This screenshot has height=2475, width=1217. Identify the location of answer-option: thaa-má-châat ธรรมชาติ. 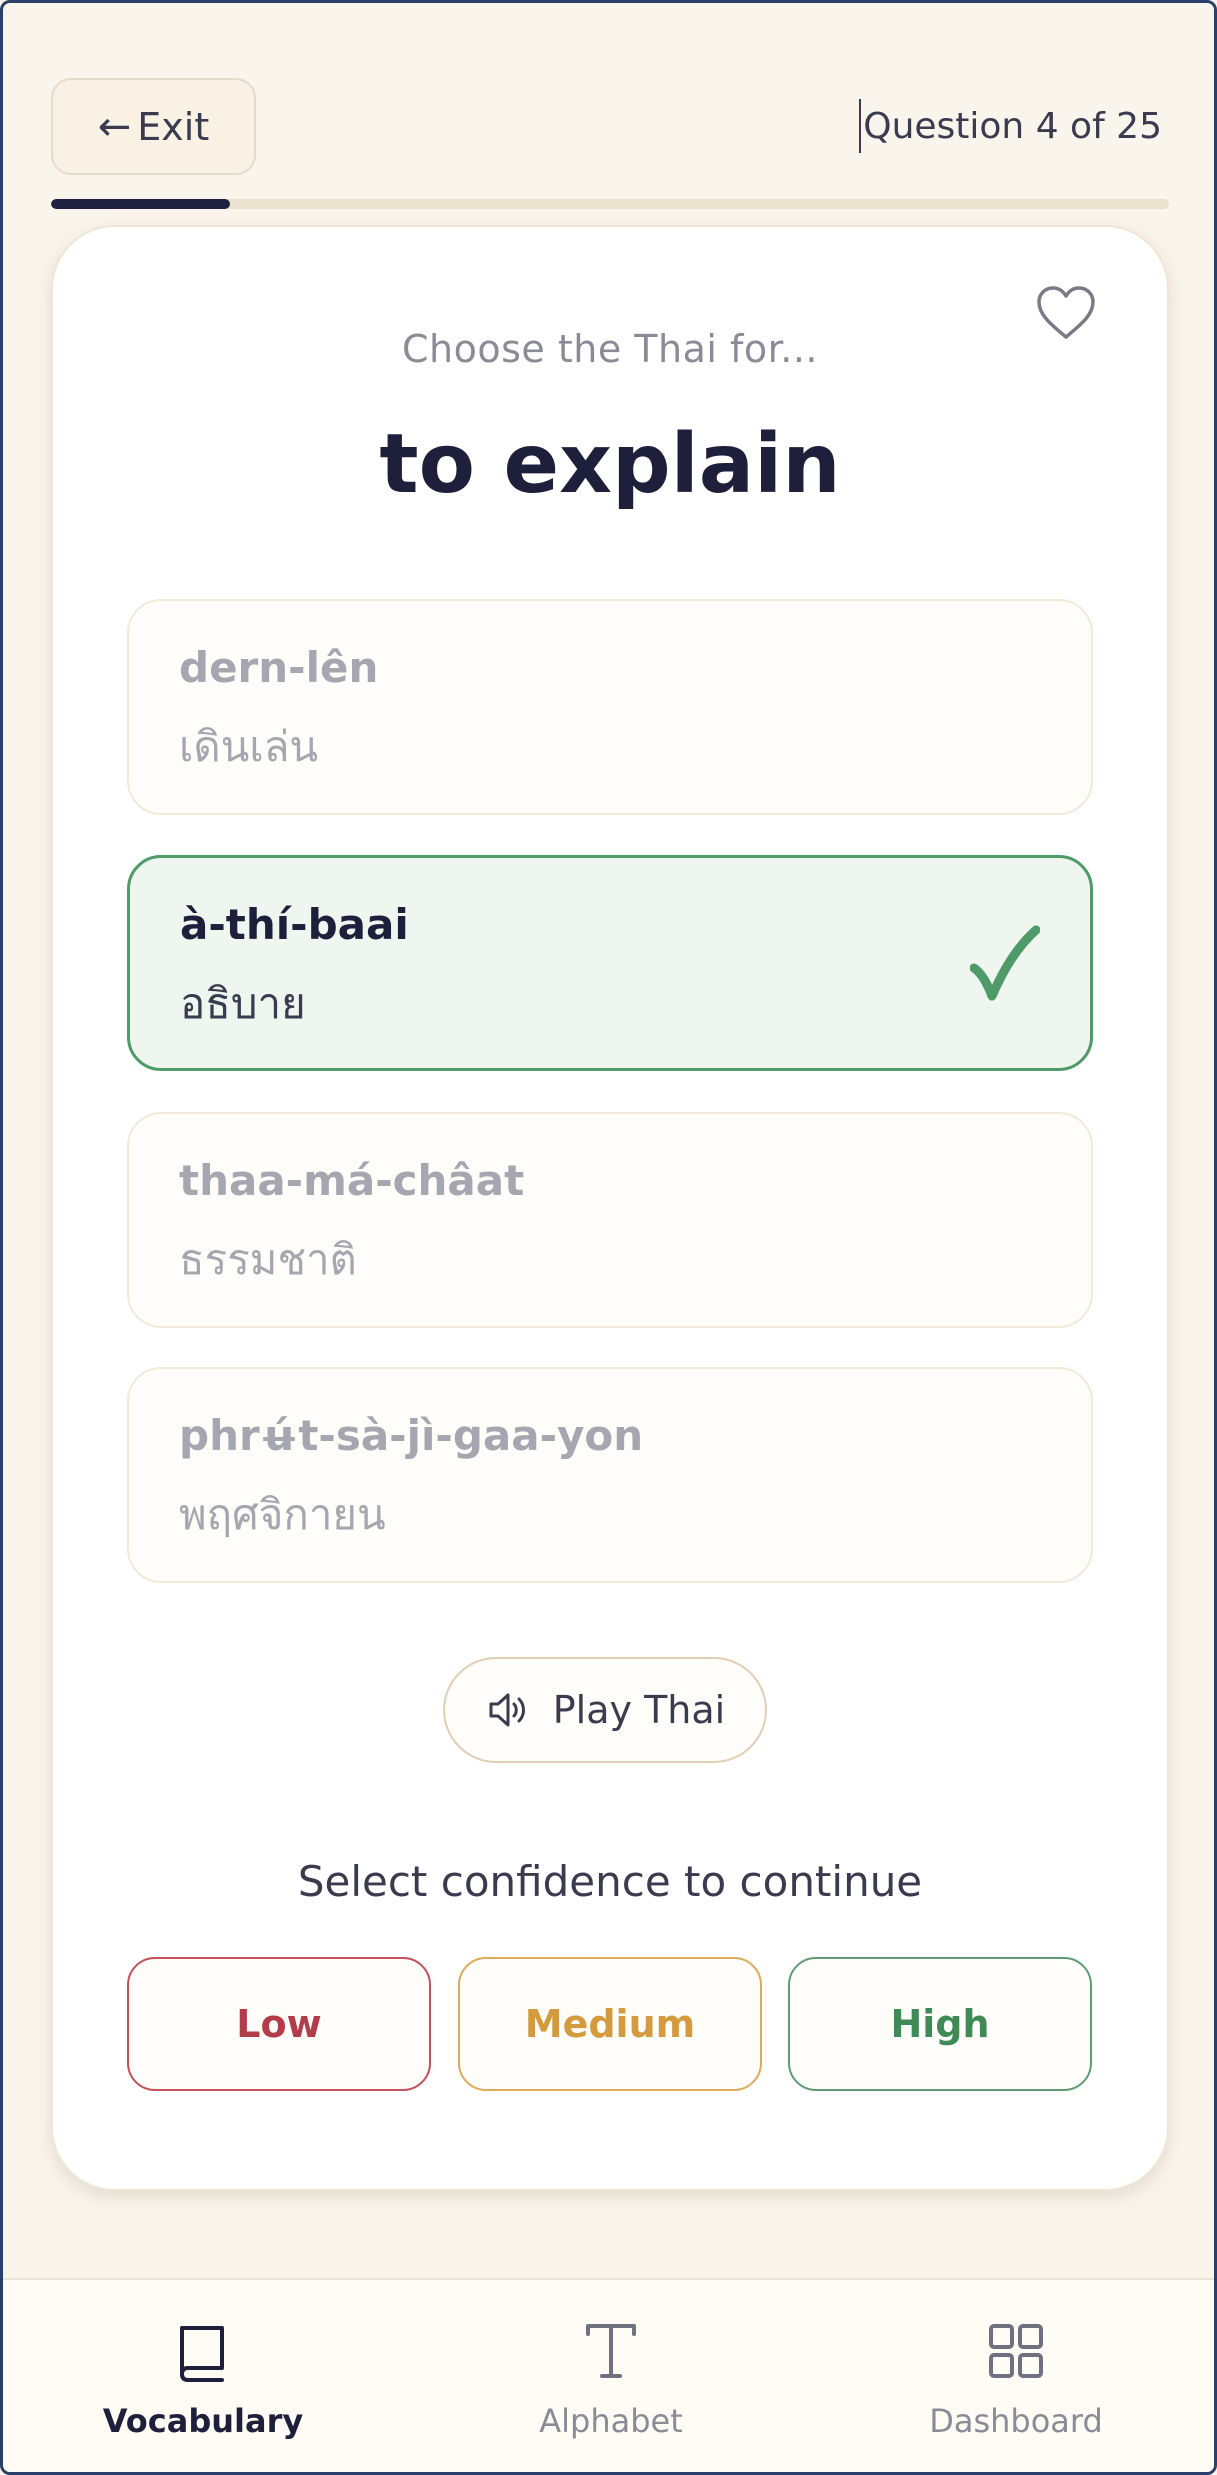
(610, 1220).